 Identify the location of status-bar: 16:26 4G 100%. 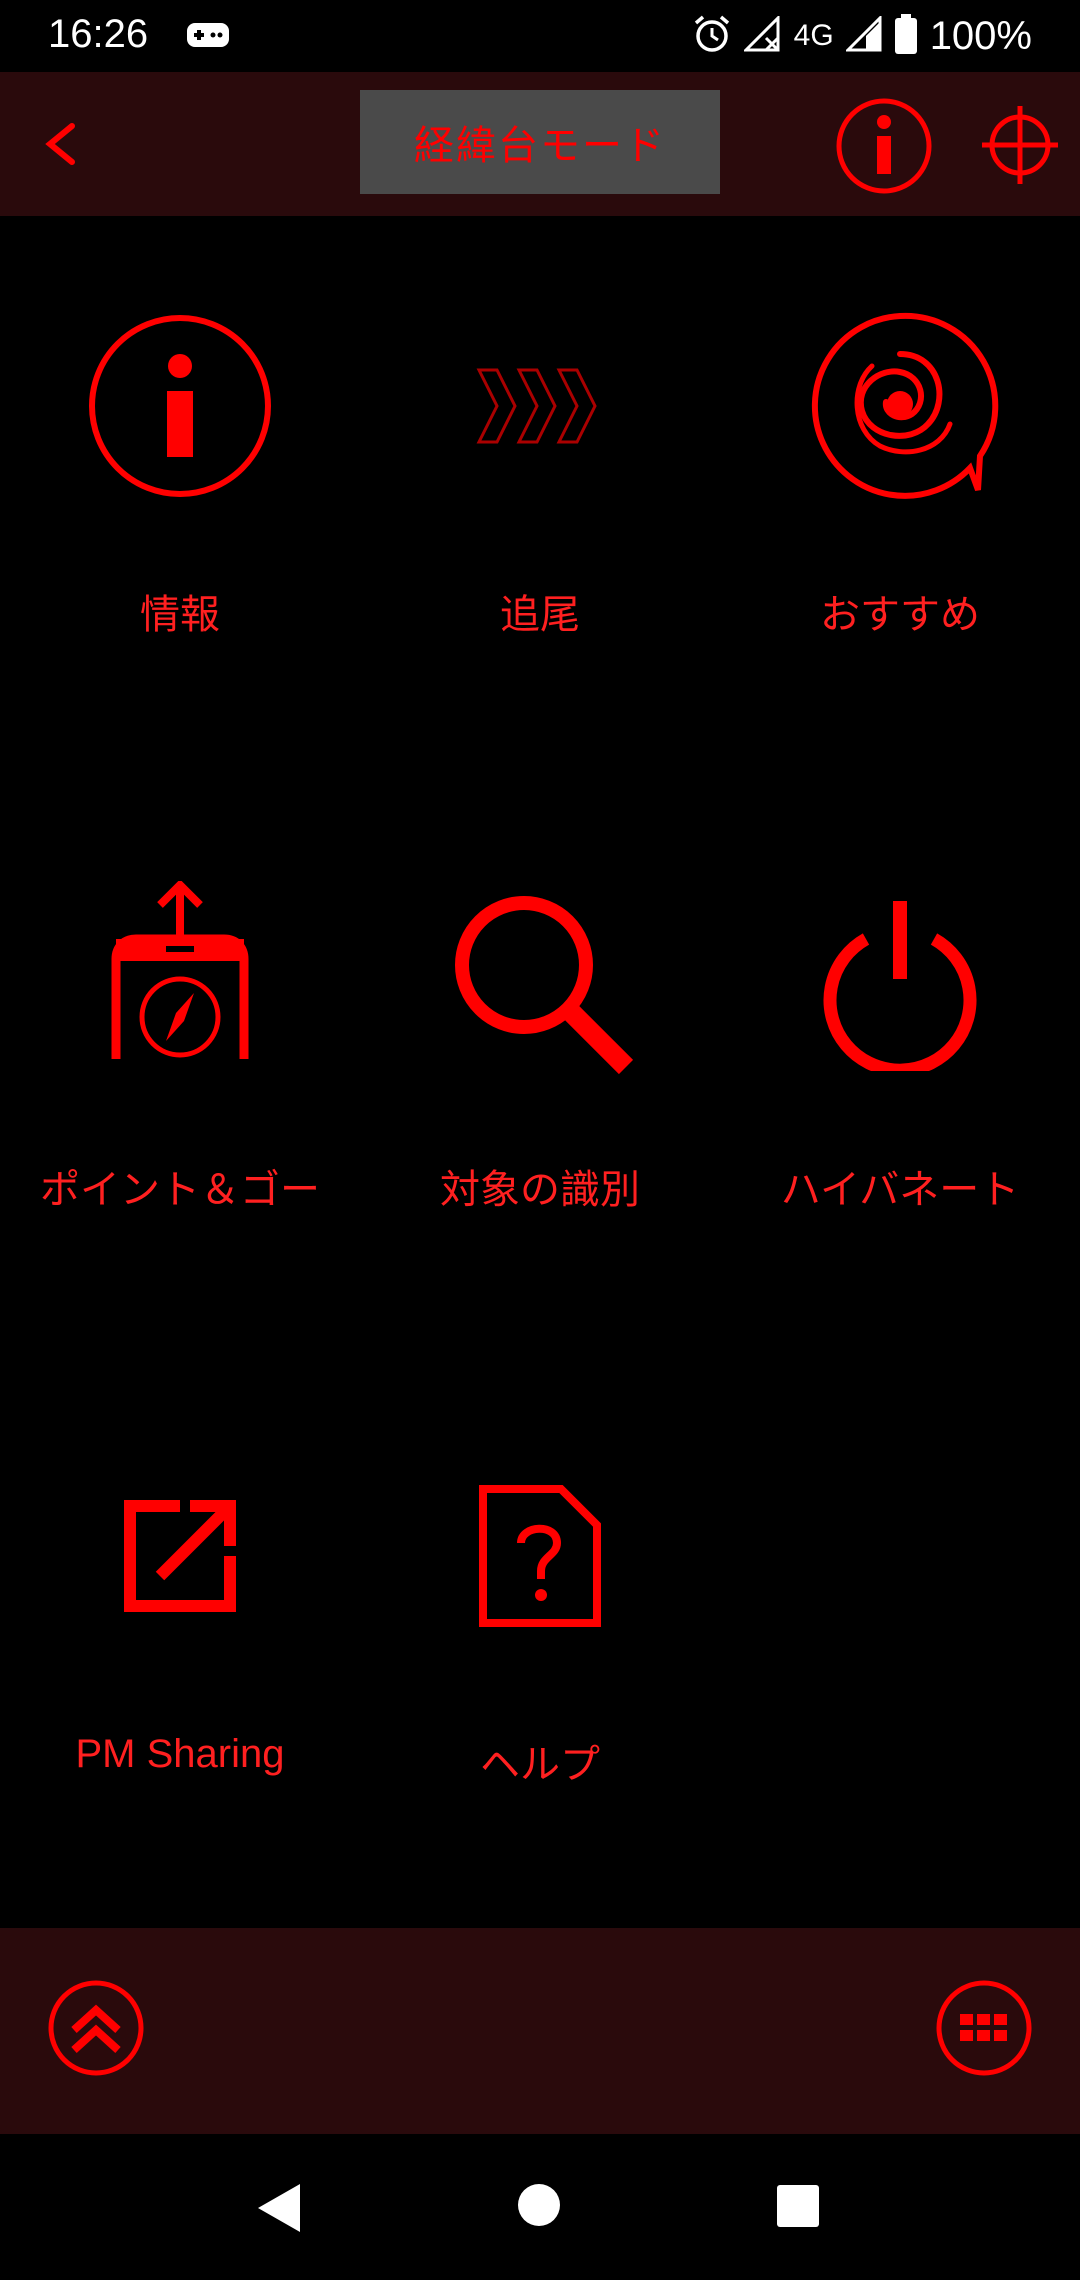
(540, 36).